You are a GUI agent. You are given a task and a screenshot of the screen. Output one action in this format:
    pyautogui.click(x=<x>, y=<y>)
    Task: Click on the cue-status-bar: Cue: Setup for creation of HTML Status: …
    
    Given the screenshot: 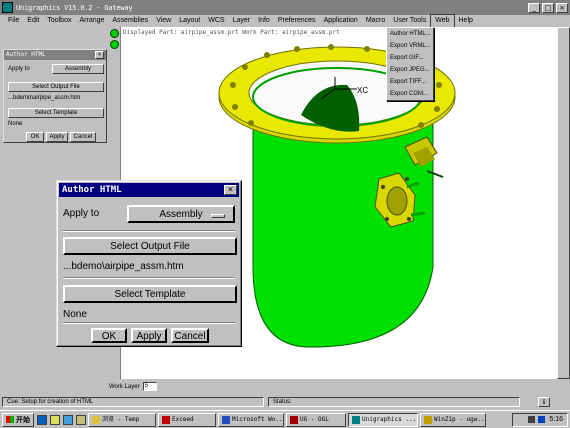 What is the action you would take?
    pyautogui.click(x=285, y=402)
    